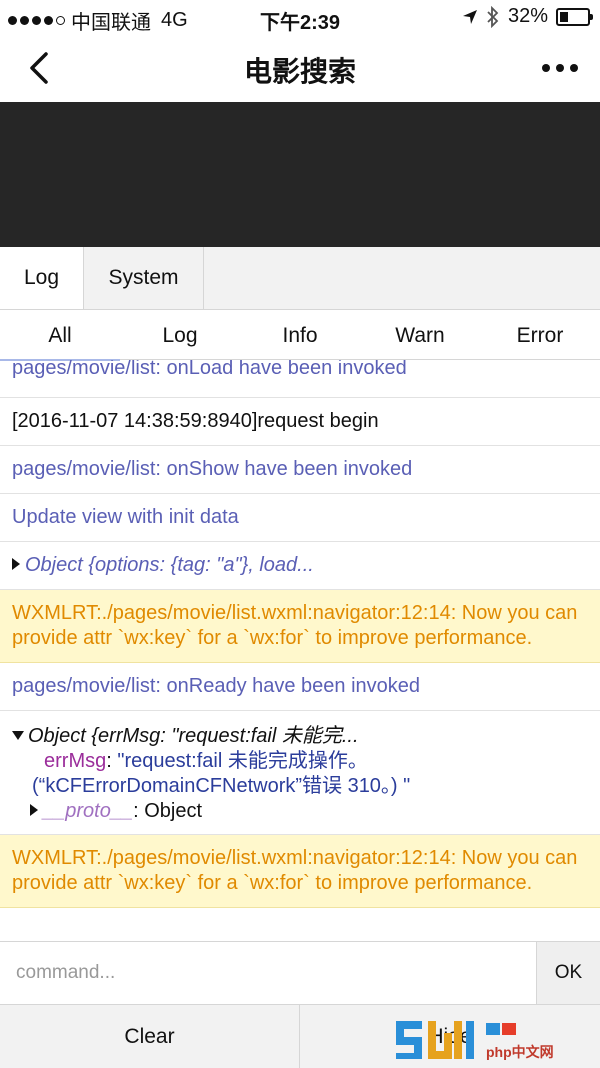 This screenshot has height=1068, width=600. What do you see at coordinates (560, 68) in the screenshot?
I see `more-options-icon` at bounding box center [560, 68].